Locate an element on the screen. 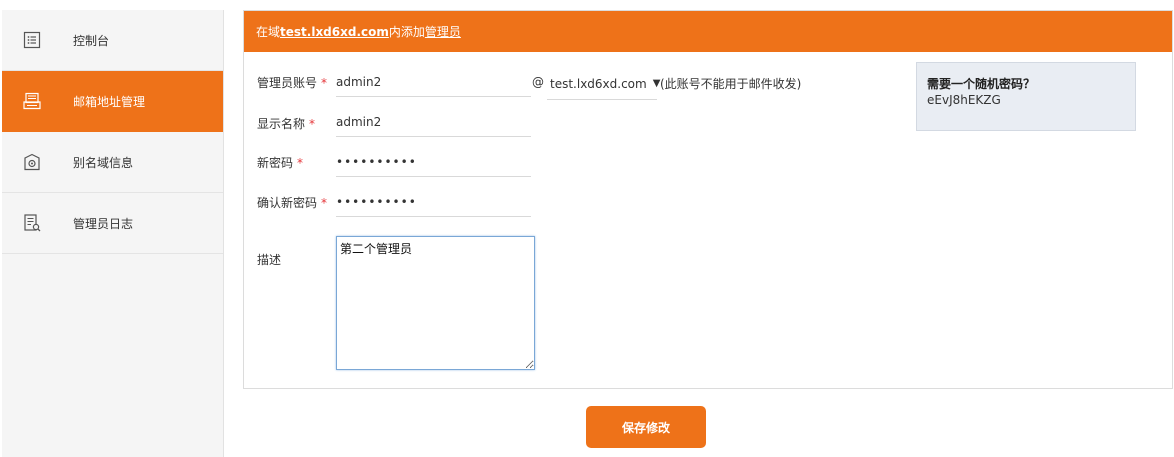 This screenshot has width=1174, height=457. confirm-password-input is located at coordinates (433, 202).